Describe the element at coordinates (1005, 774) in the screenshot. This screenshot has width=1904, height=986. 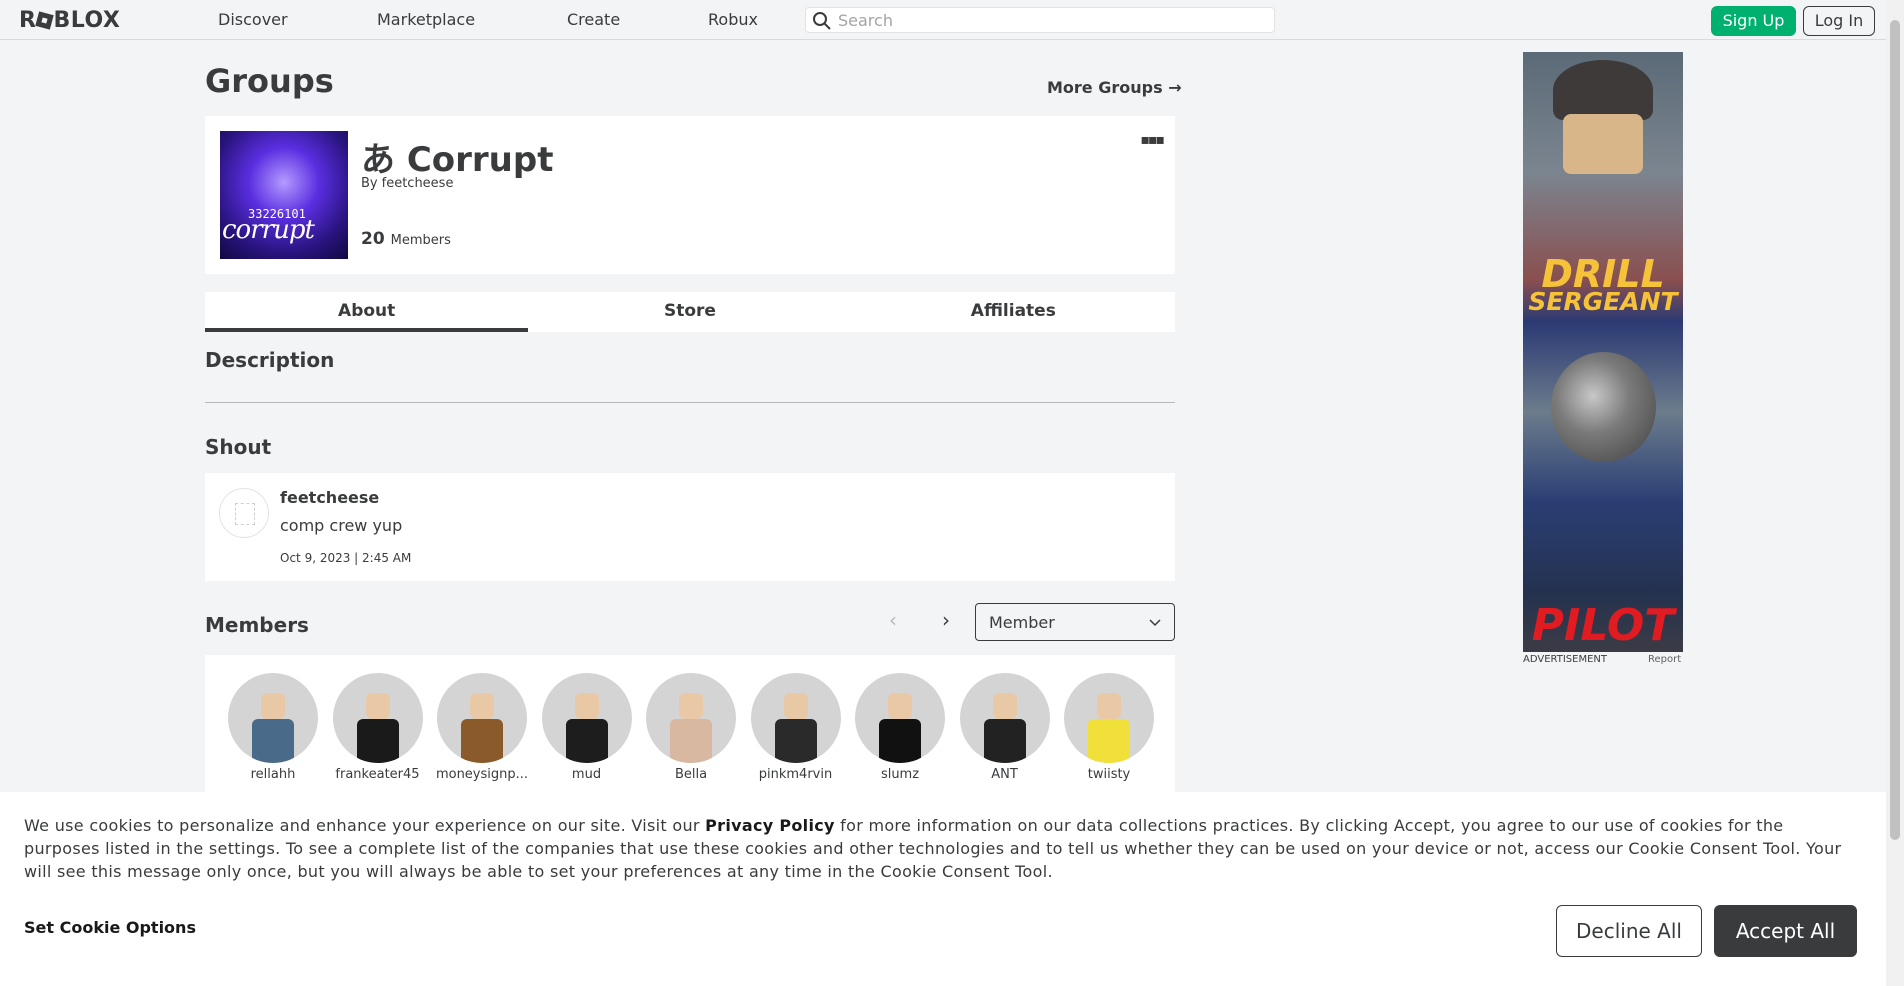
I see `member-name: ANT` at that location.